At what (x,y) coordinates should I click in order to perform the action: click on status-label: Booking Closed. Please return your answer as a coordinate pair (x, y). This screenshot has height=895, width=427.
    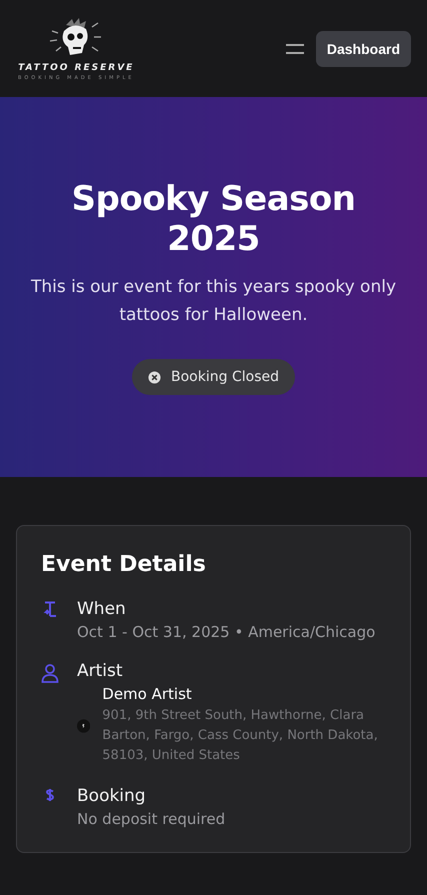
    Looking at the image, I should click on (225, 377).